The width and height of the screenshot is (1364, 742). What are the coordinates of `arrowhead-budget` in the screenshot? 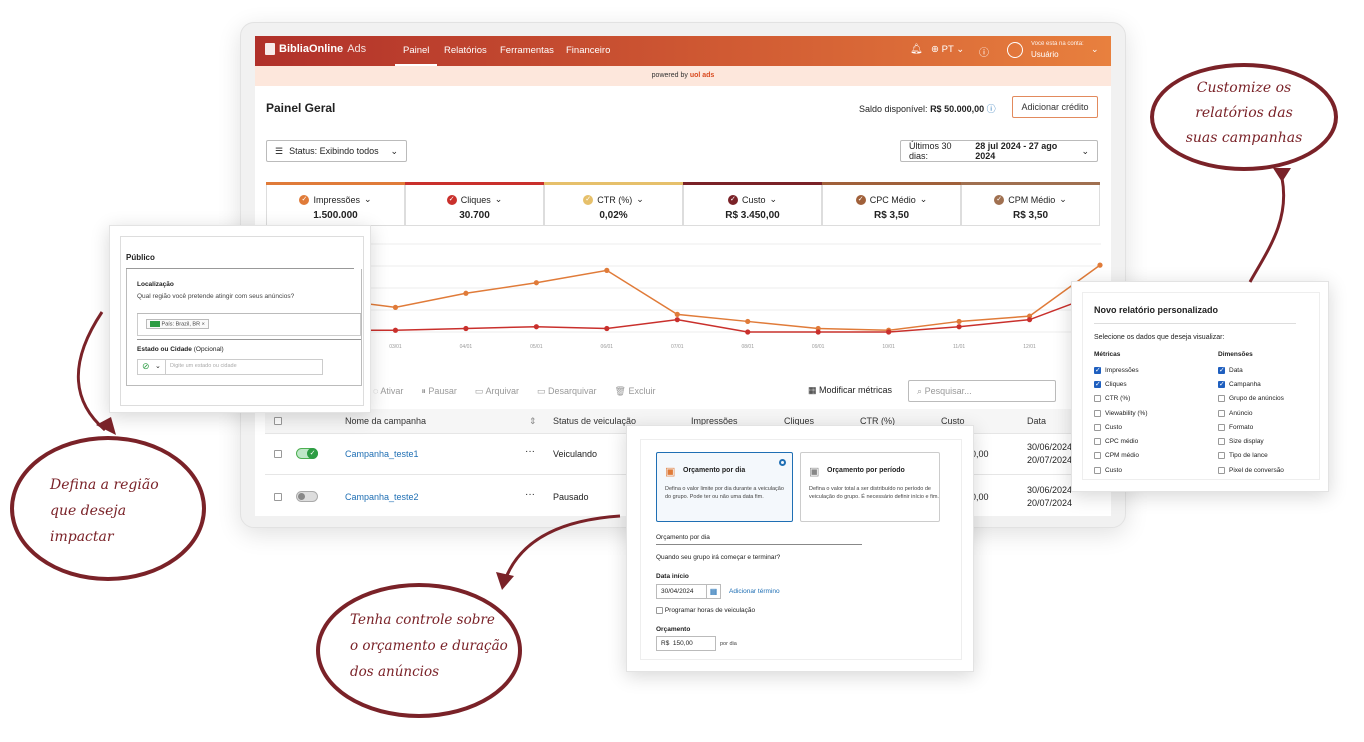 It's located at (505, 581).